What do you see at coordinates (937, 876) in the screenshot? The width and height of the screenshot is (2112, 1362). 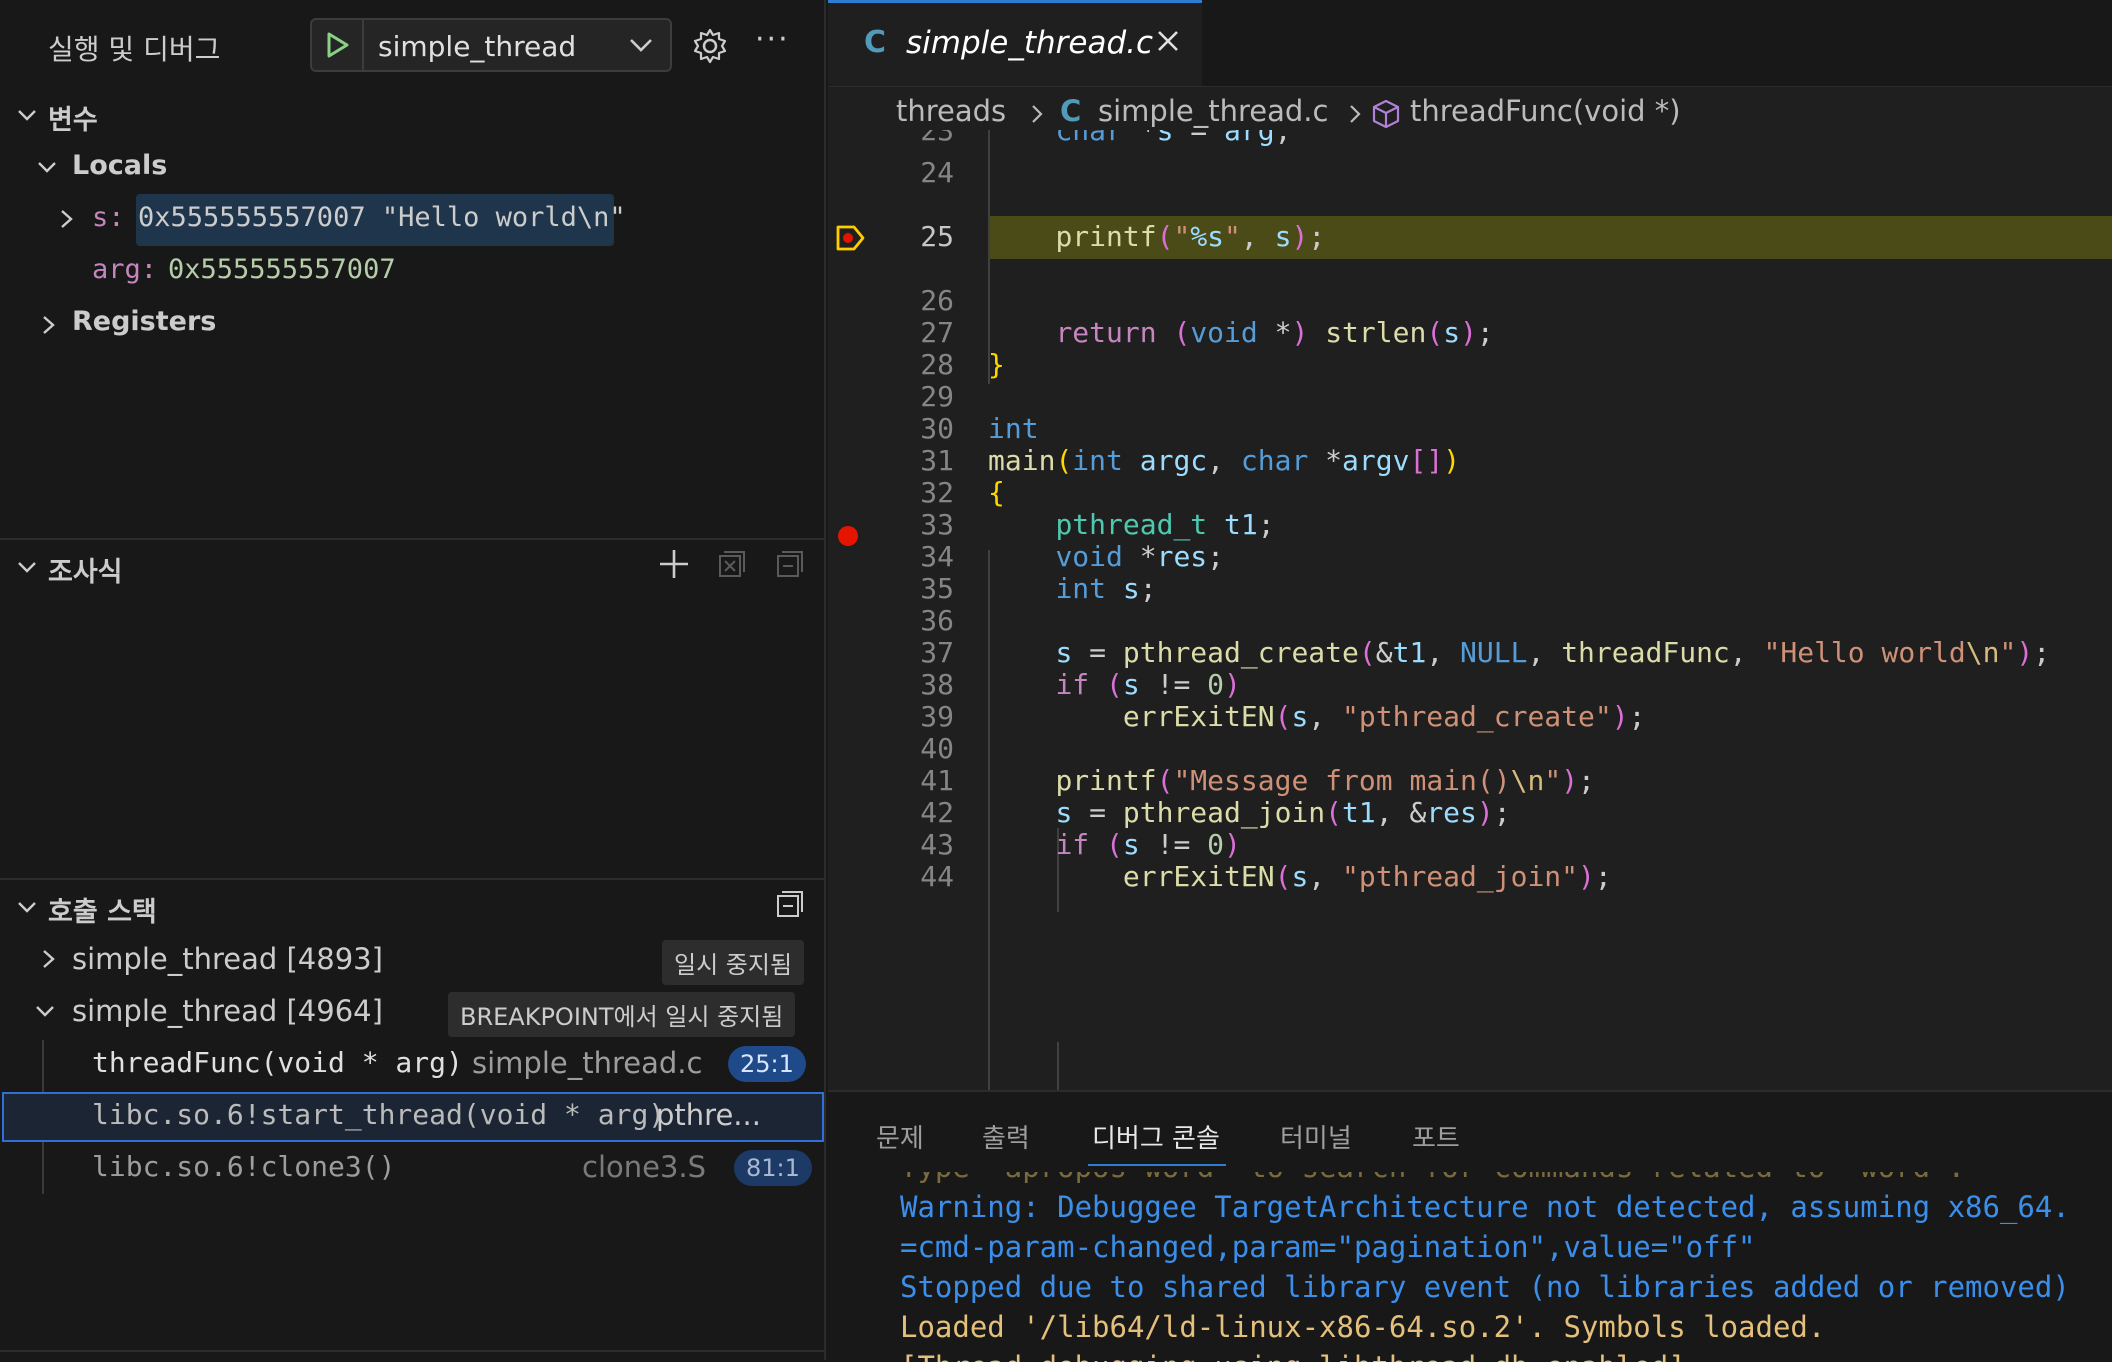 I see `line-number: 44` at bounding box center [937, 876].